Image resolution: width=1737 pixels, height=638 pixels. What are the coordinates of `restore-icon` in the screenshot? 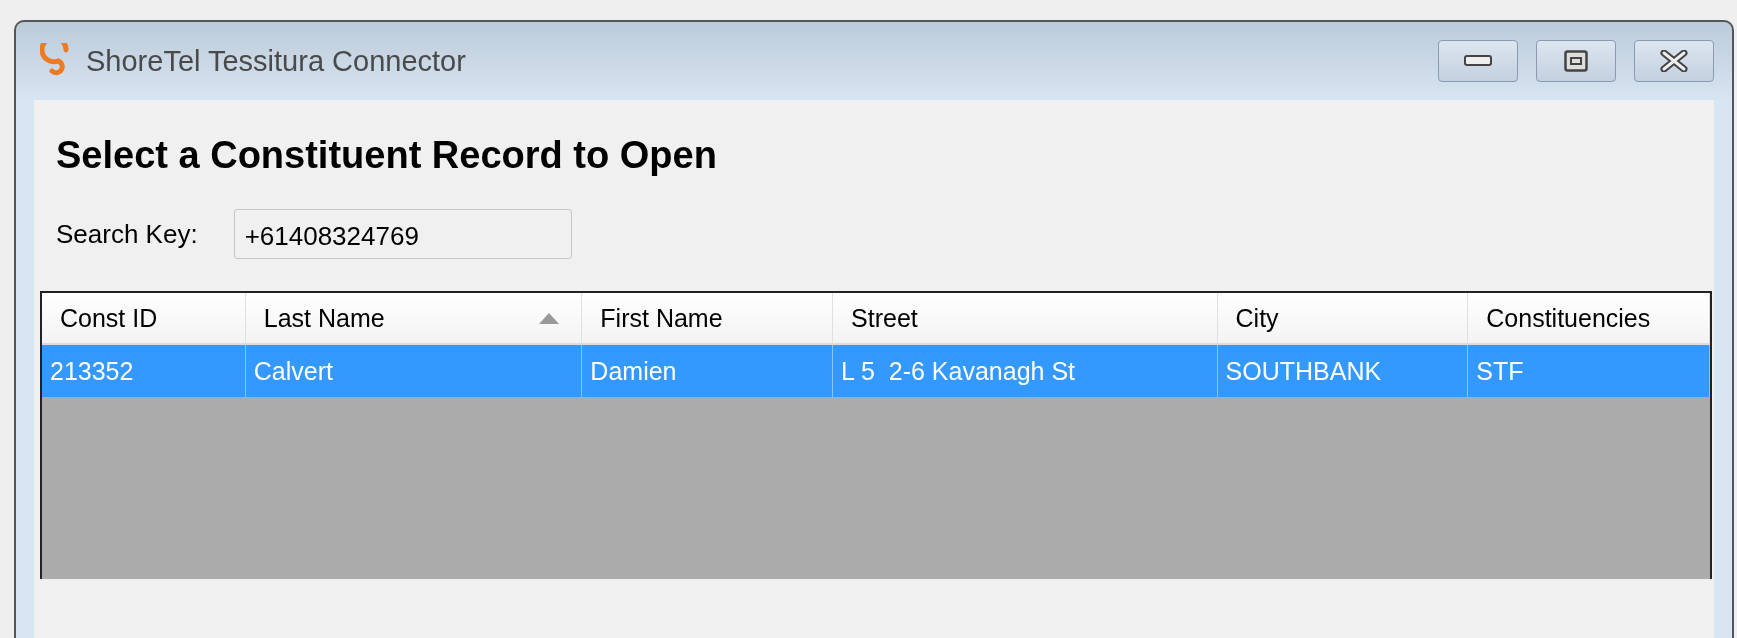 It's located at (1576, 61).